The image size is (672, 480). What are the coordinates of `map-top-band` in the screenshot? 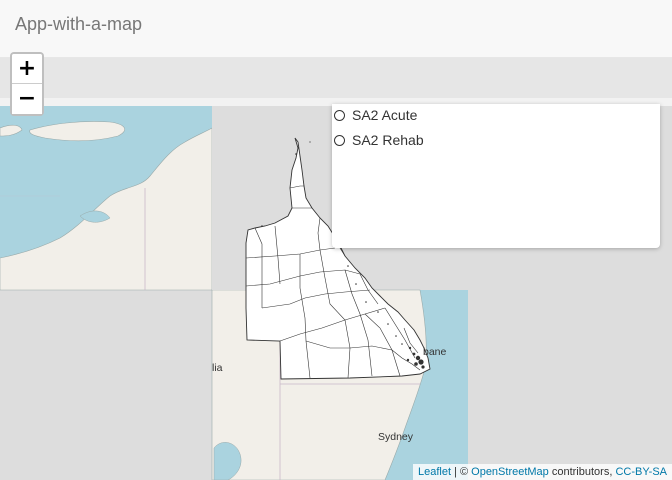 It's located at (336, 78).